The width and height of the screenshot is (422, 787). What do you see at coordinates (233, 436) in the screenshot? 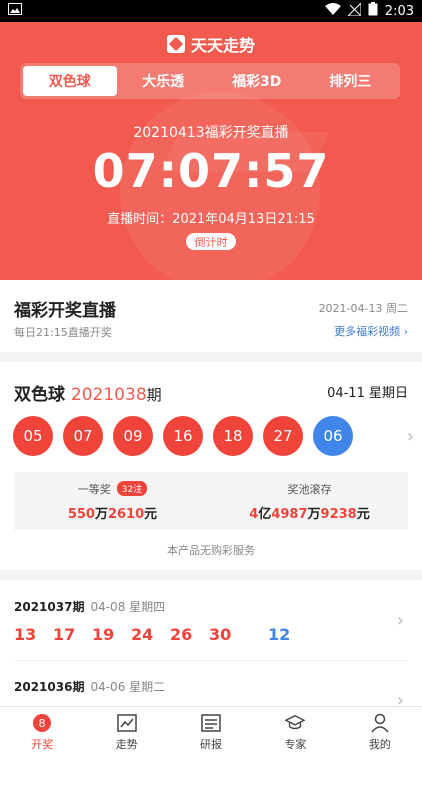
I see `red-ball: 18` at bounding box center [233, 436].